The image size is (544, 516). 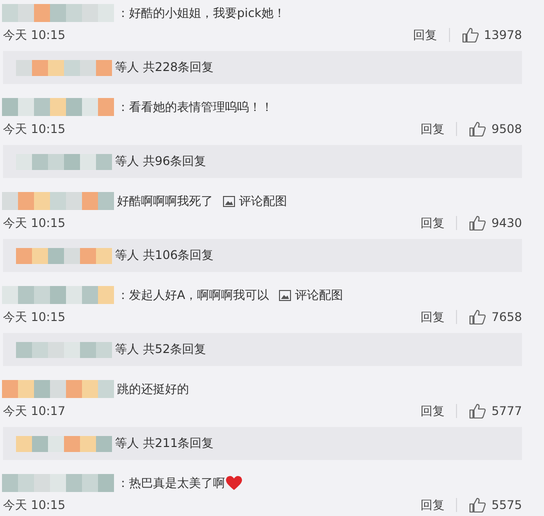 What do you see at coordinates (262, 67) in the screenshot?
I see `replies-summary-bar: 等人 共228条回复` at bounding box center [262, 67].